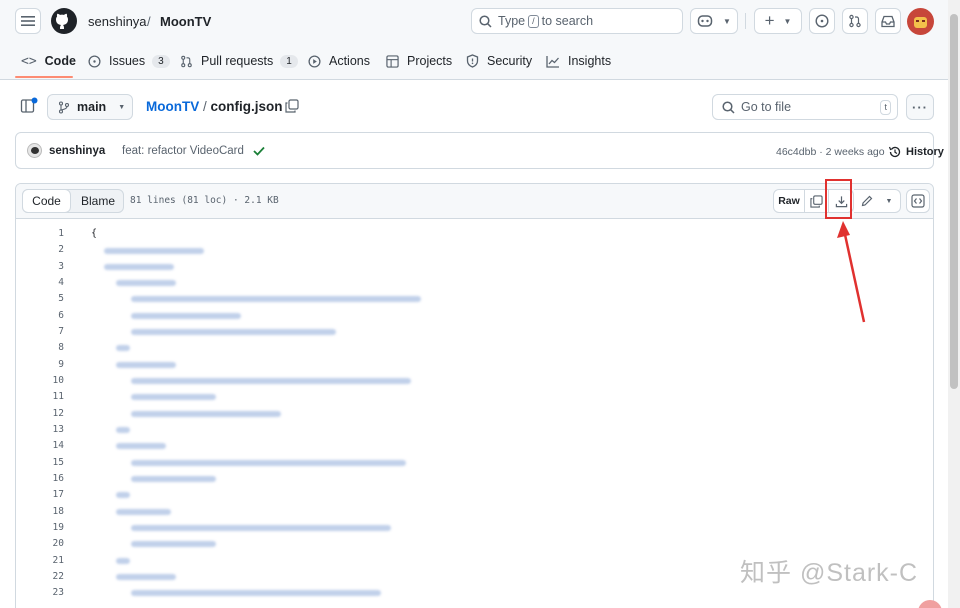 This screenshot has width=960, height=608. Describe the element at coordinates (851, 272) in the screenshot. I see `annotation-arrow-icon` at that location.